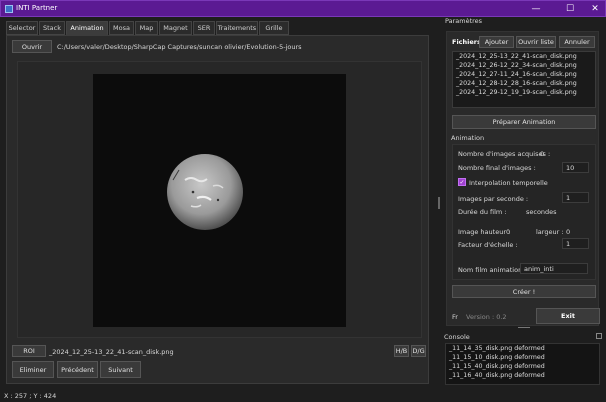 This screenshot has height=402, width=606. I want to click on coordinates-status: X : 257 ; Y : 424, so click(30, 396).